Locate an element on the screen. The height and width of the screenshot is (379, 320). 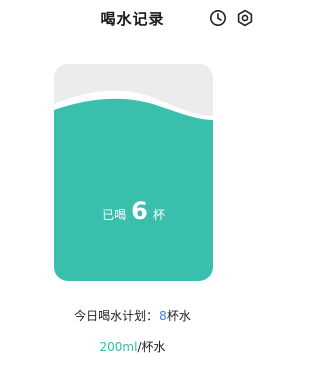
cup-size: 200ml/杯水 is located at coordinates (132, 346).